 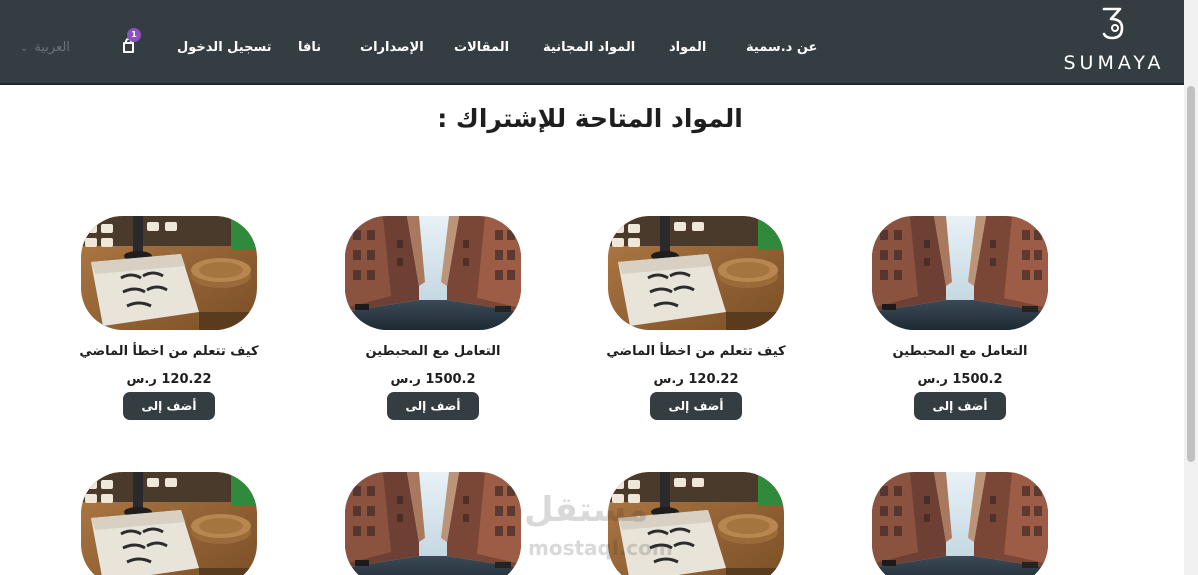 I want to click on nav-item-articles: المقالات, so click(x=481, y=47).